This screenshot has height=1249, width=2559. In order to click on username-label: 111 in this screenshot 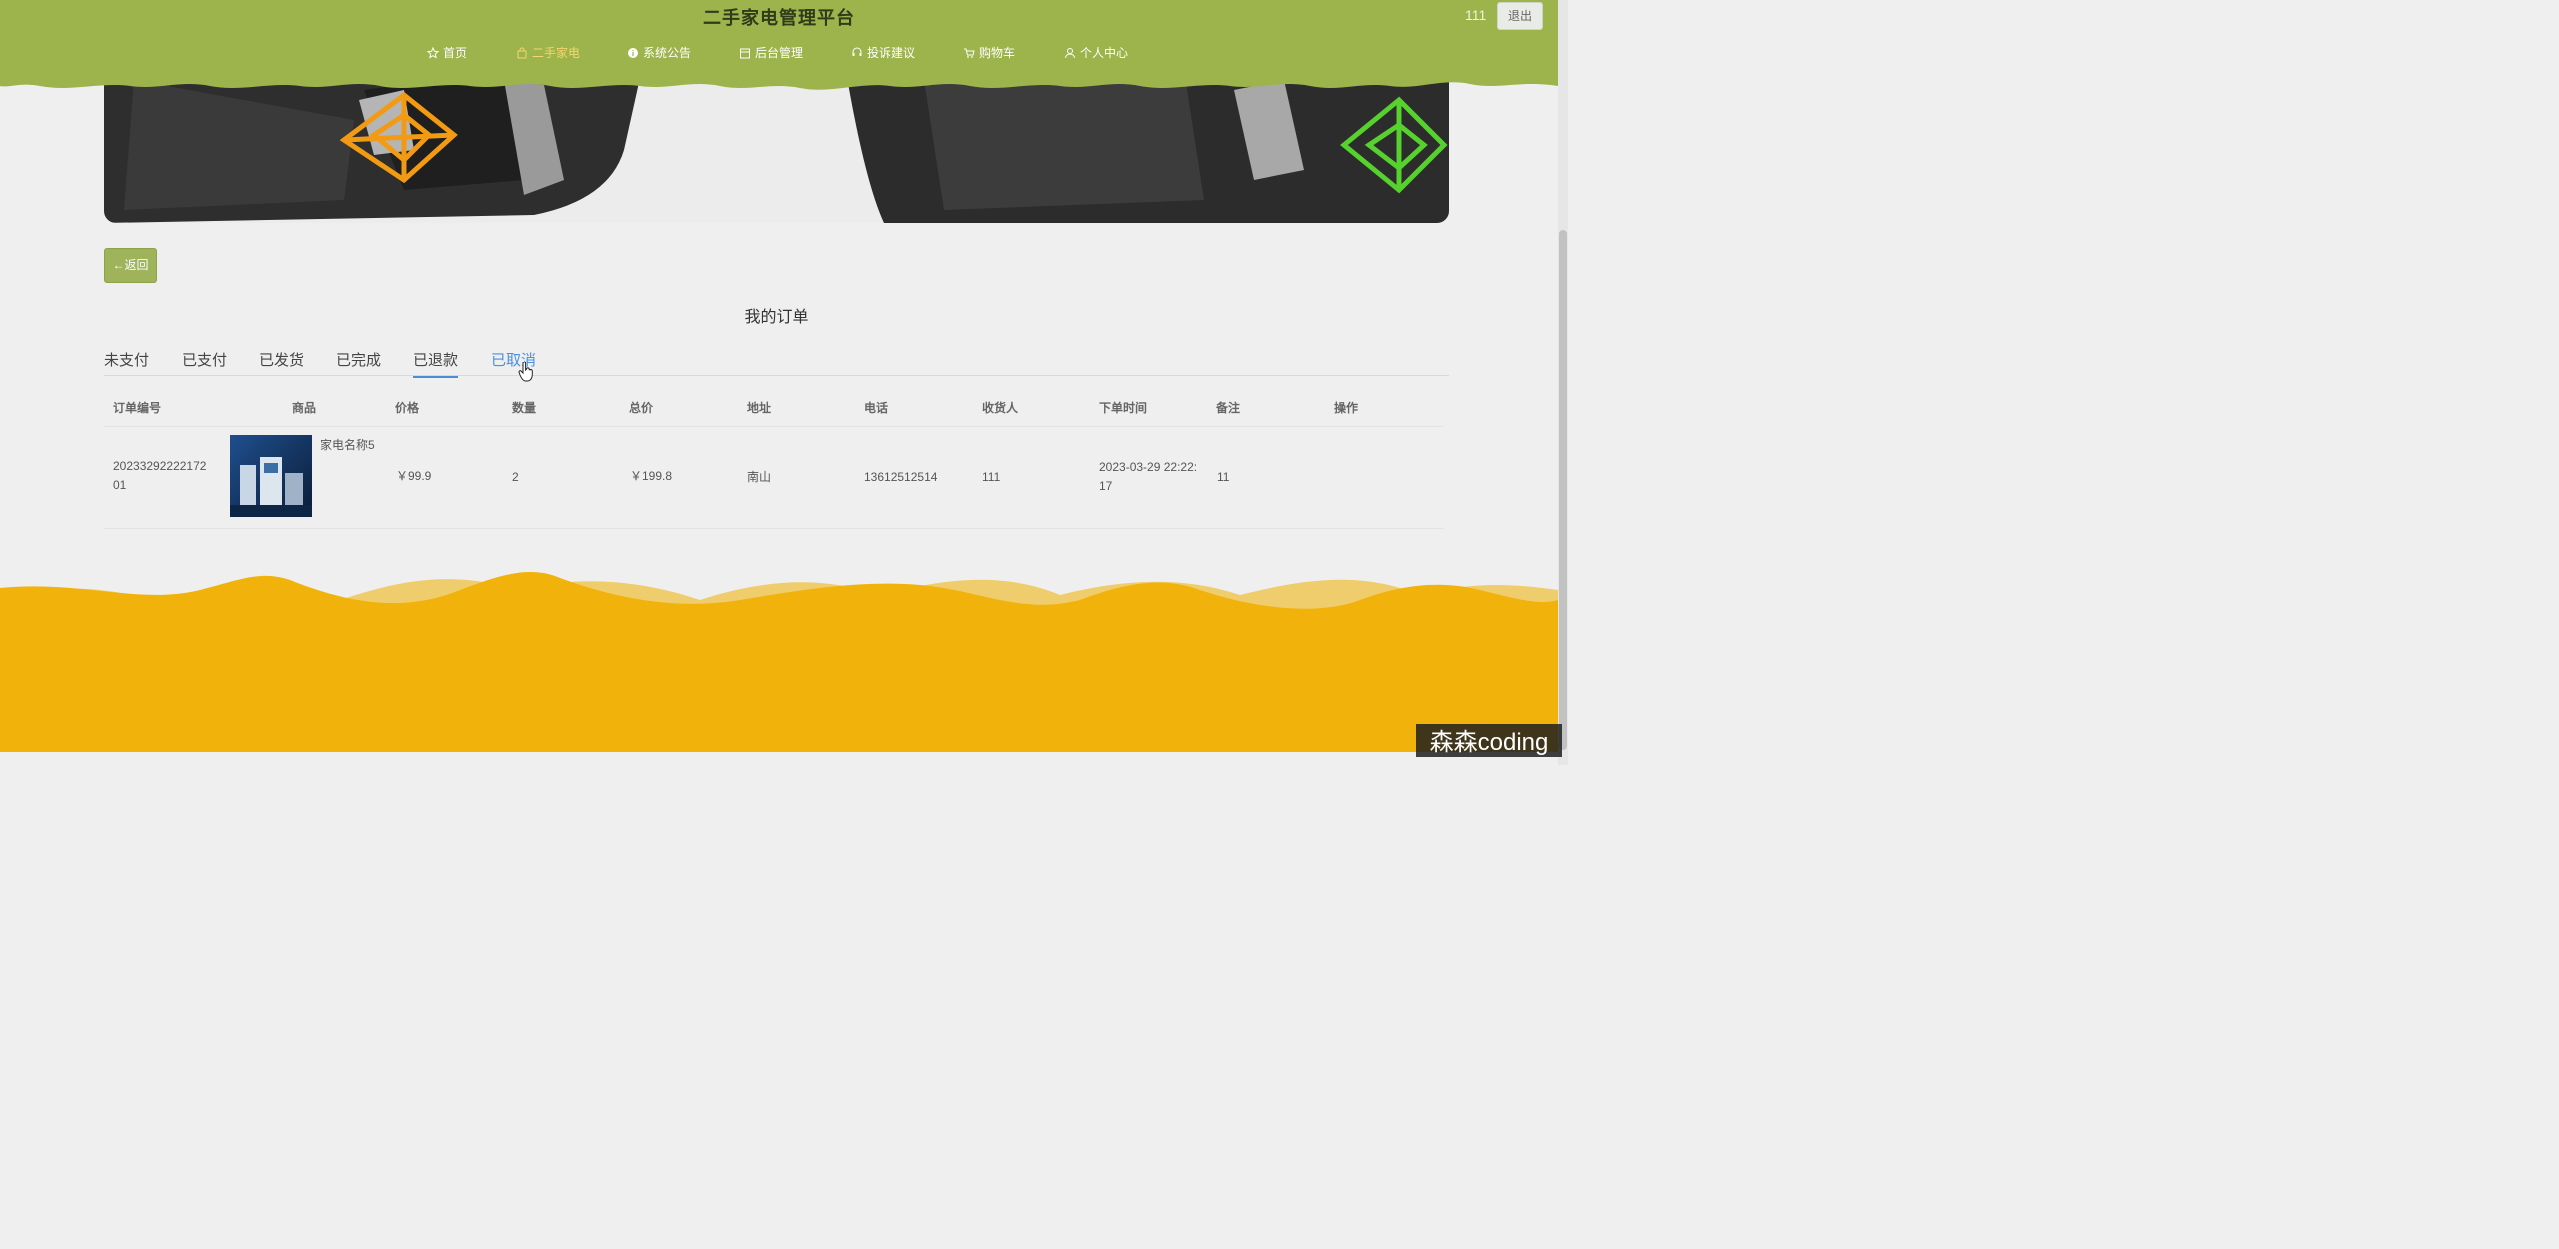, I will do `click(1476, 15)`.